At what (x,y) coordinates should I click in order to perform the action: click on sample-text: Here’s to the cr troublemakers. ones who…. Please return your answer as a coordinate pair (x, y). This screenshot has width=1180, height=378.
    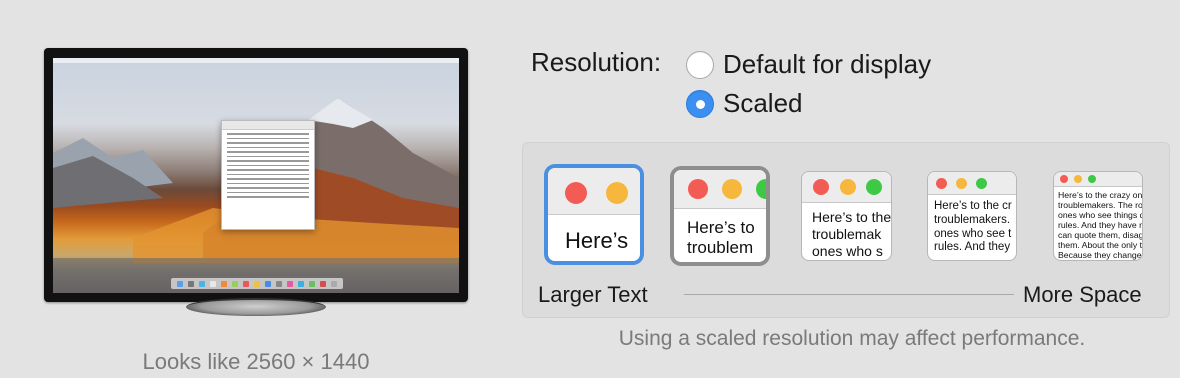
    Looking at the image, I should click on (973, 227).